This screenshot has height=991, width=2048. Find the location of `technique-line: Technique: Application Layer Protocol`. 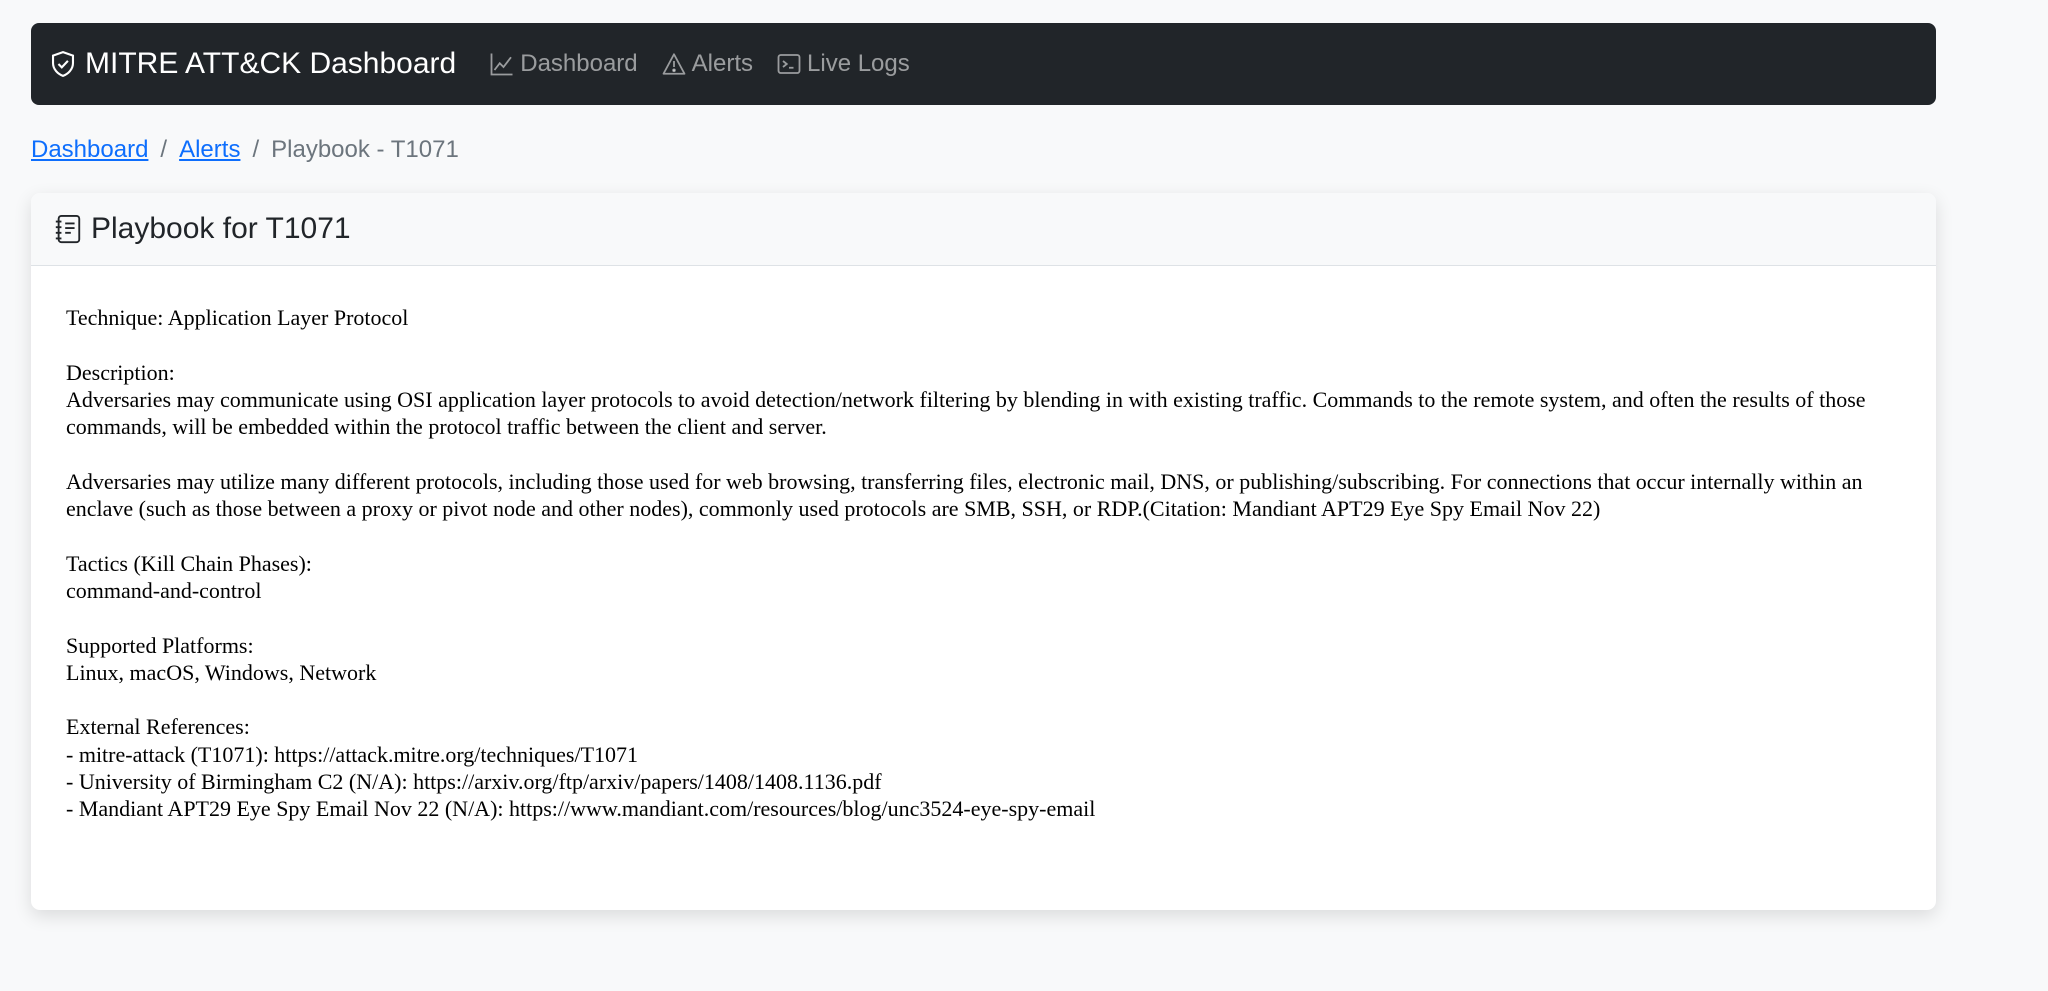

technique-line: Technique: Application Layer Protocol is located at coordinates (237, 317).